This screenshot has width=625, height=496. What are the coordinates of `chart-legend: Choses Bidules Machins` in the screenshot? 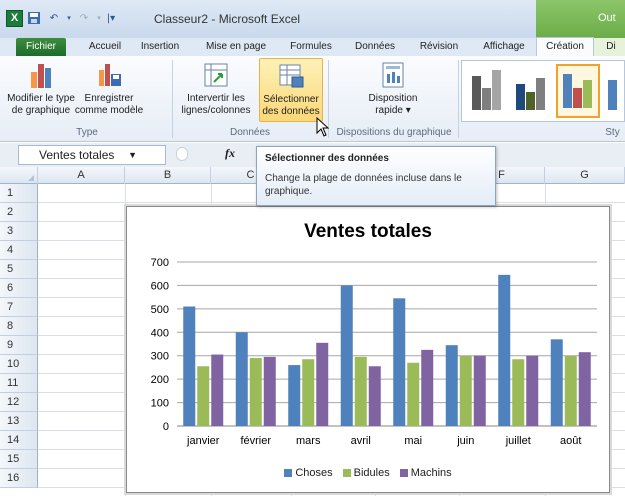 It's located at (368, 473).